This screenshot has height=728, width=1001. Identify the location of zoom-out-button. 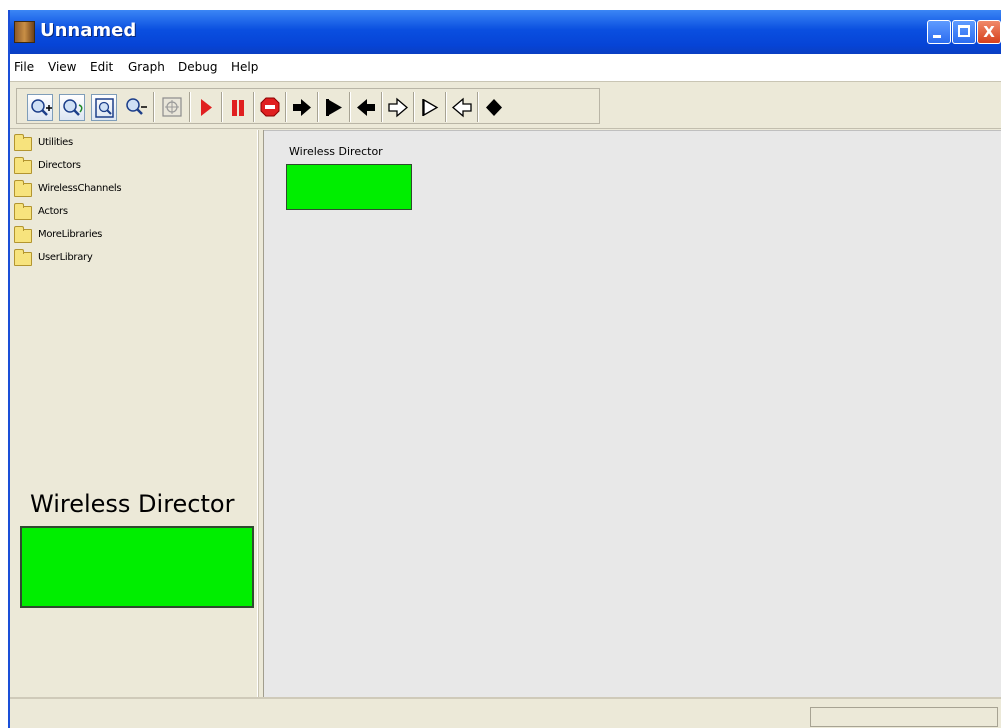
(136, 107).